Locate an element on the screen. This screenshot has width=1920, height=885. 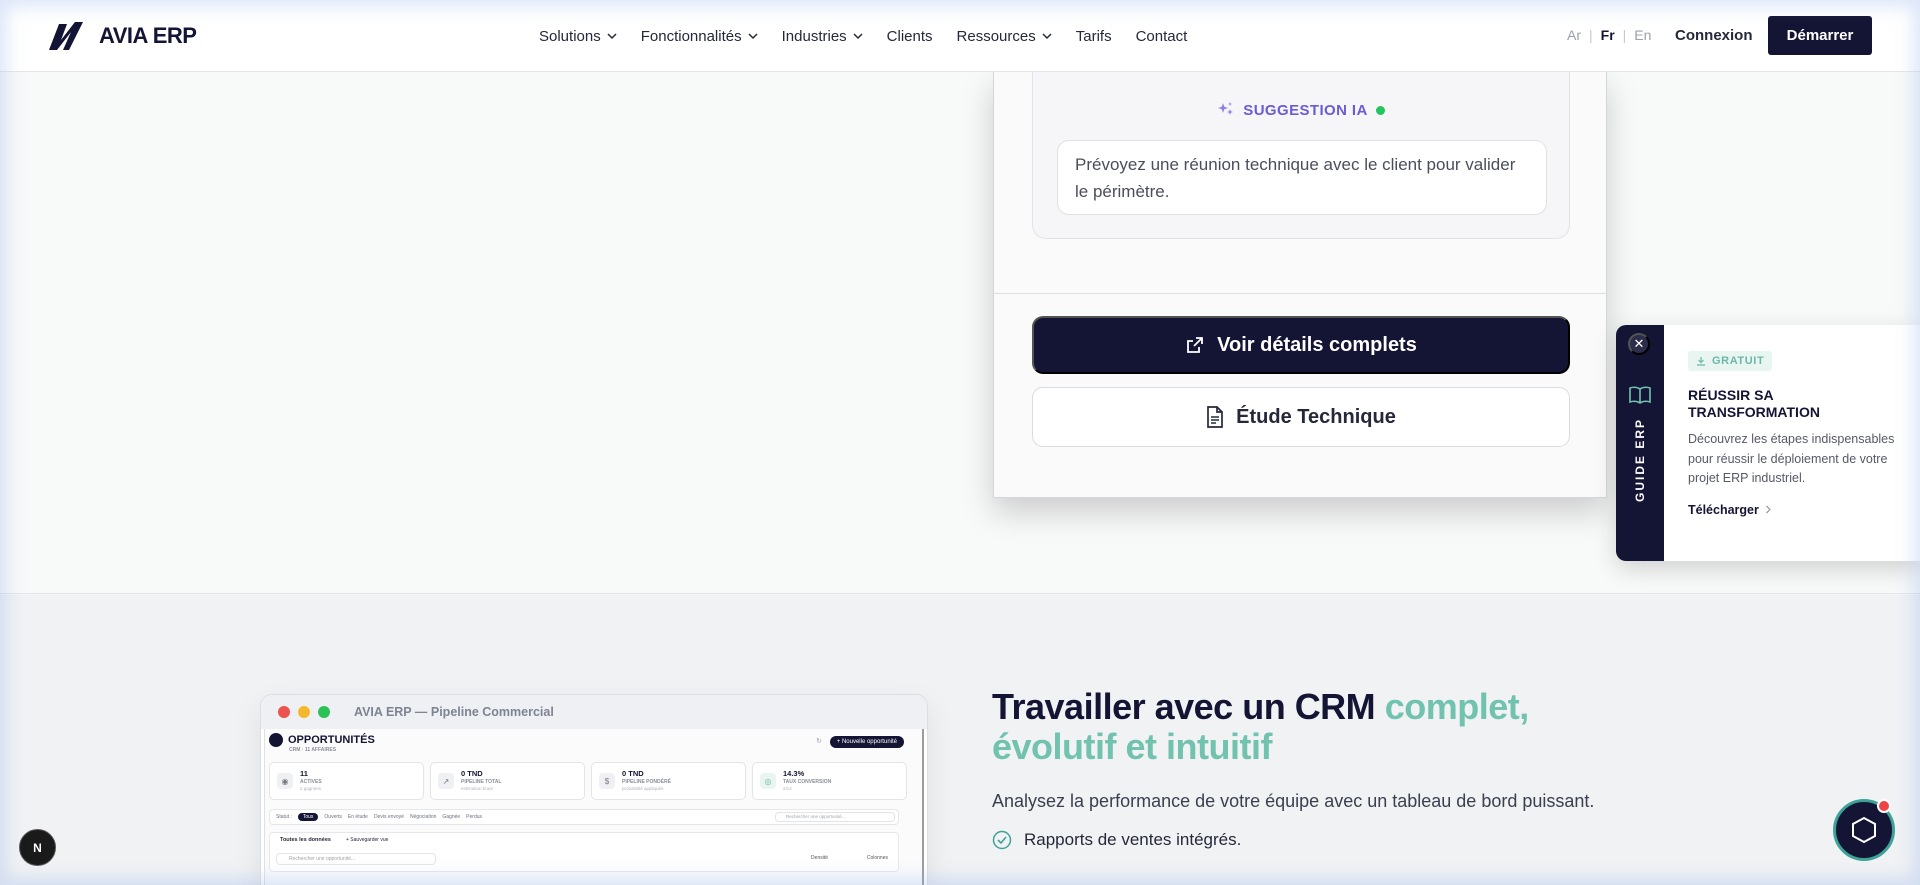
kpi-card: ◉ 11 ACTIVES 2 gagnées is located at coordinates (346, 781).